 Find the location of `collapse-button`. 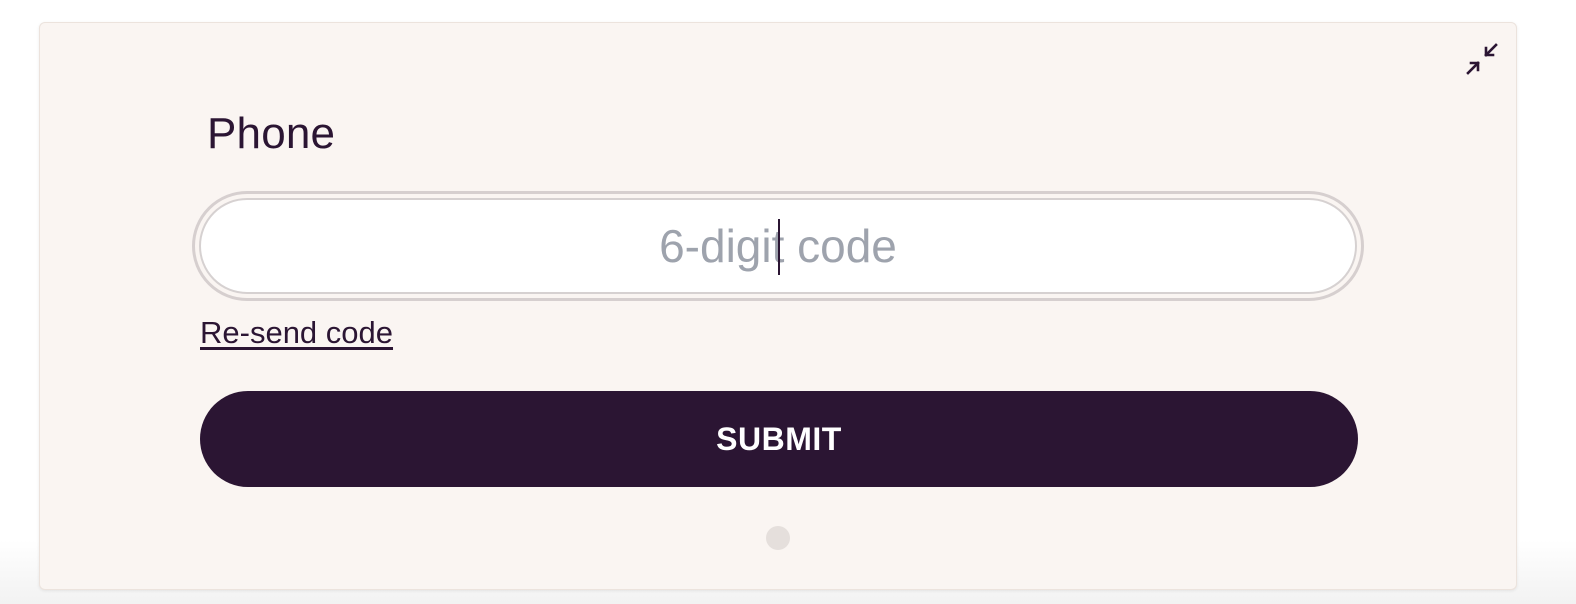

collapse-button is located at coordinates (1482, 61).